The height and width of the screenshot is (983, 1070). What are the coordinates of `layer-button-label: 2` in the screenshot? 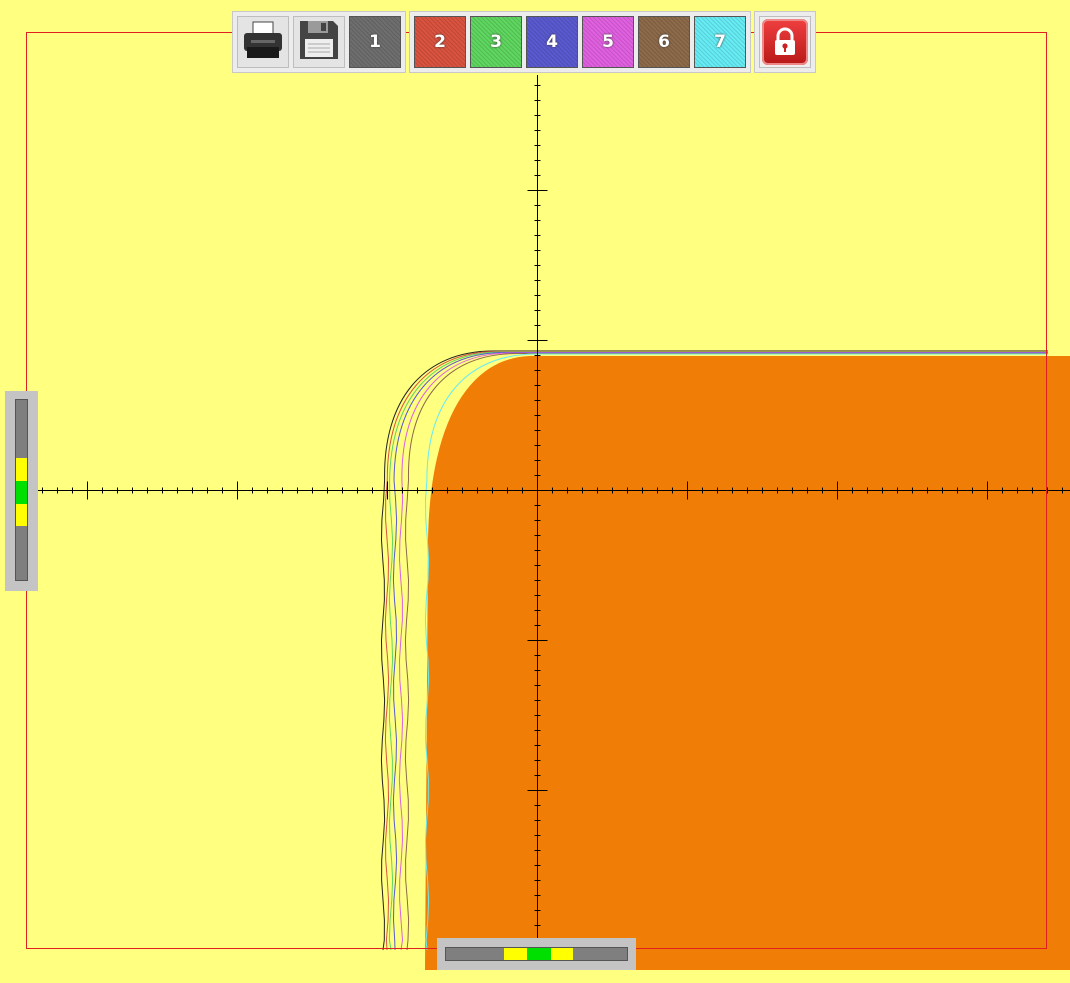 It's located at (440, 42).